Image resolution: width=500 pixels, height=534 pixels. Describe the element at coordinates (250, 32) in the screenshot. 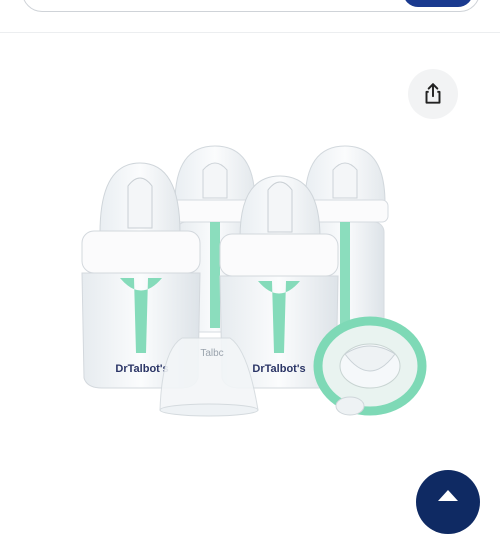

I see `header-divider` at that location.